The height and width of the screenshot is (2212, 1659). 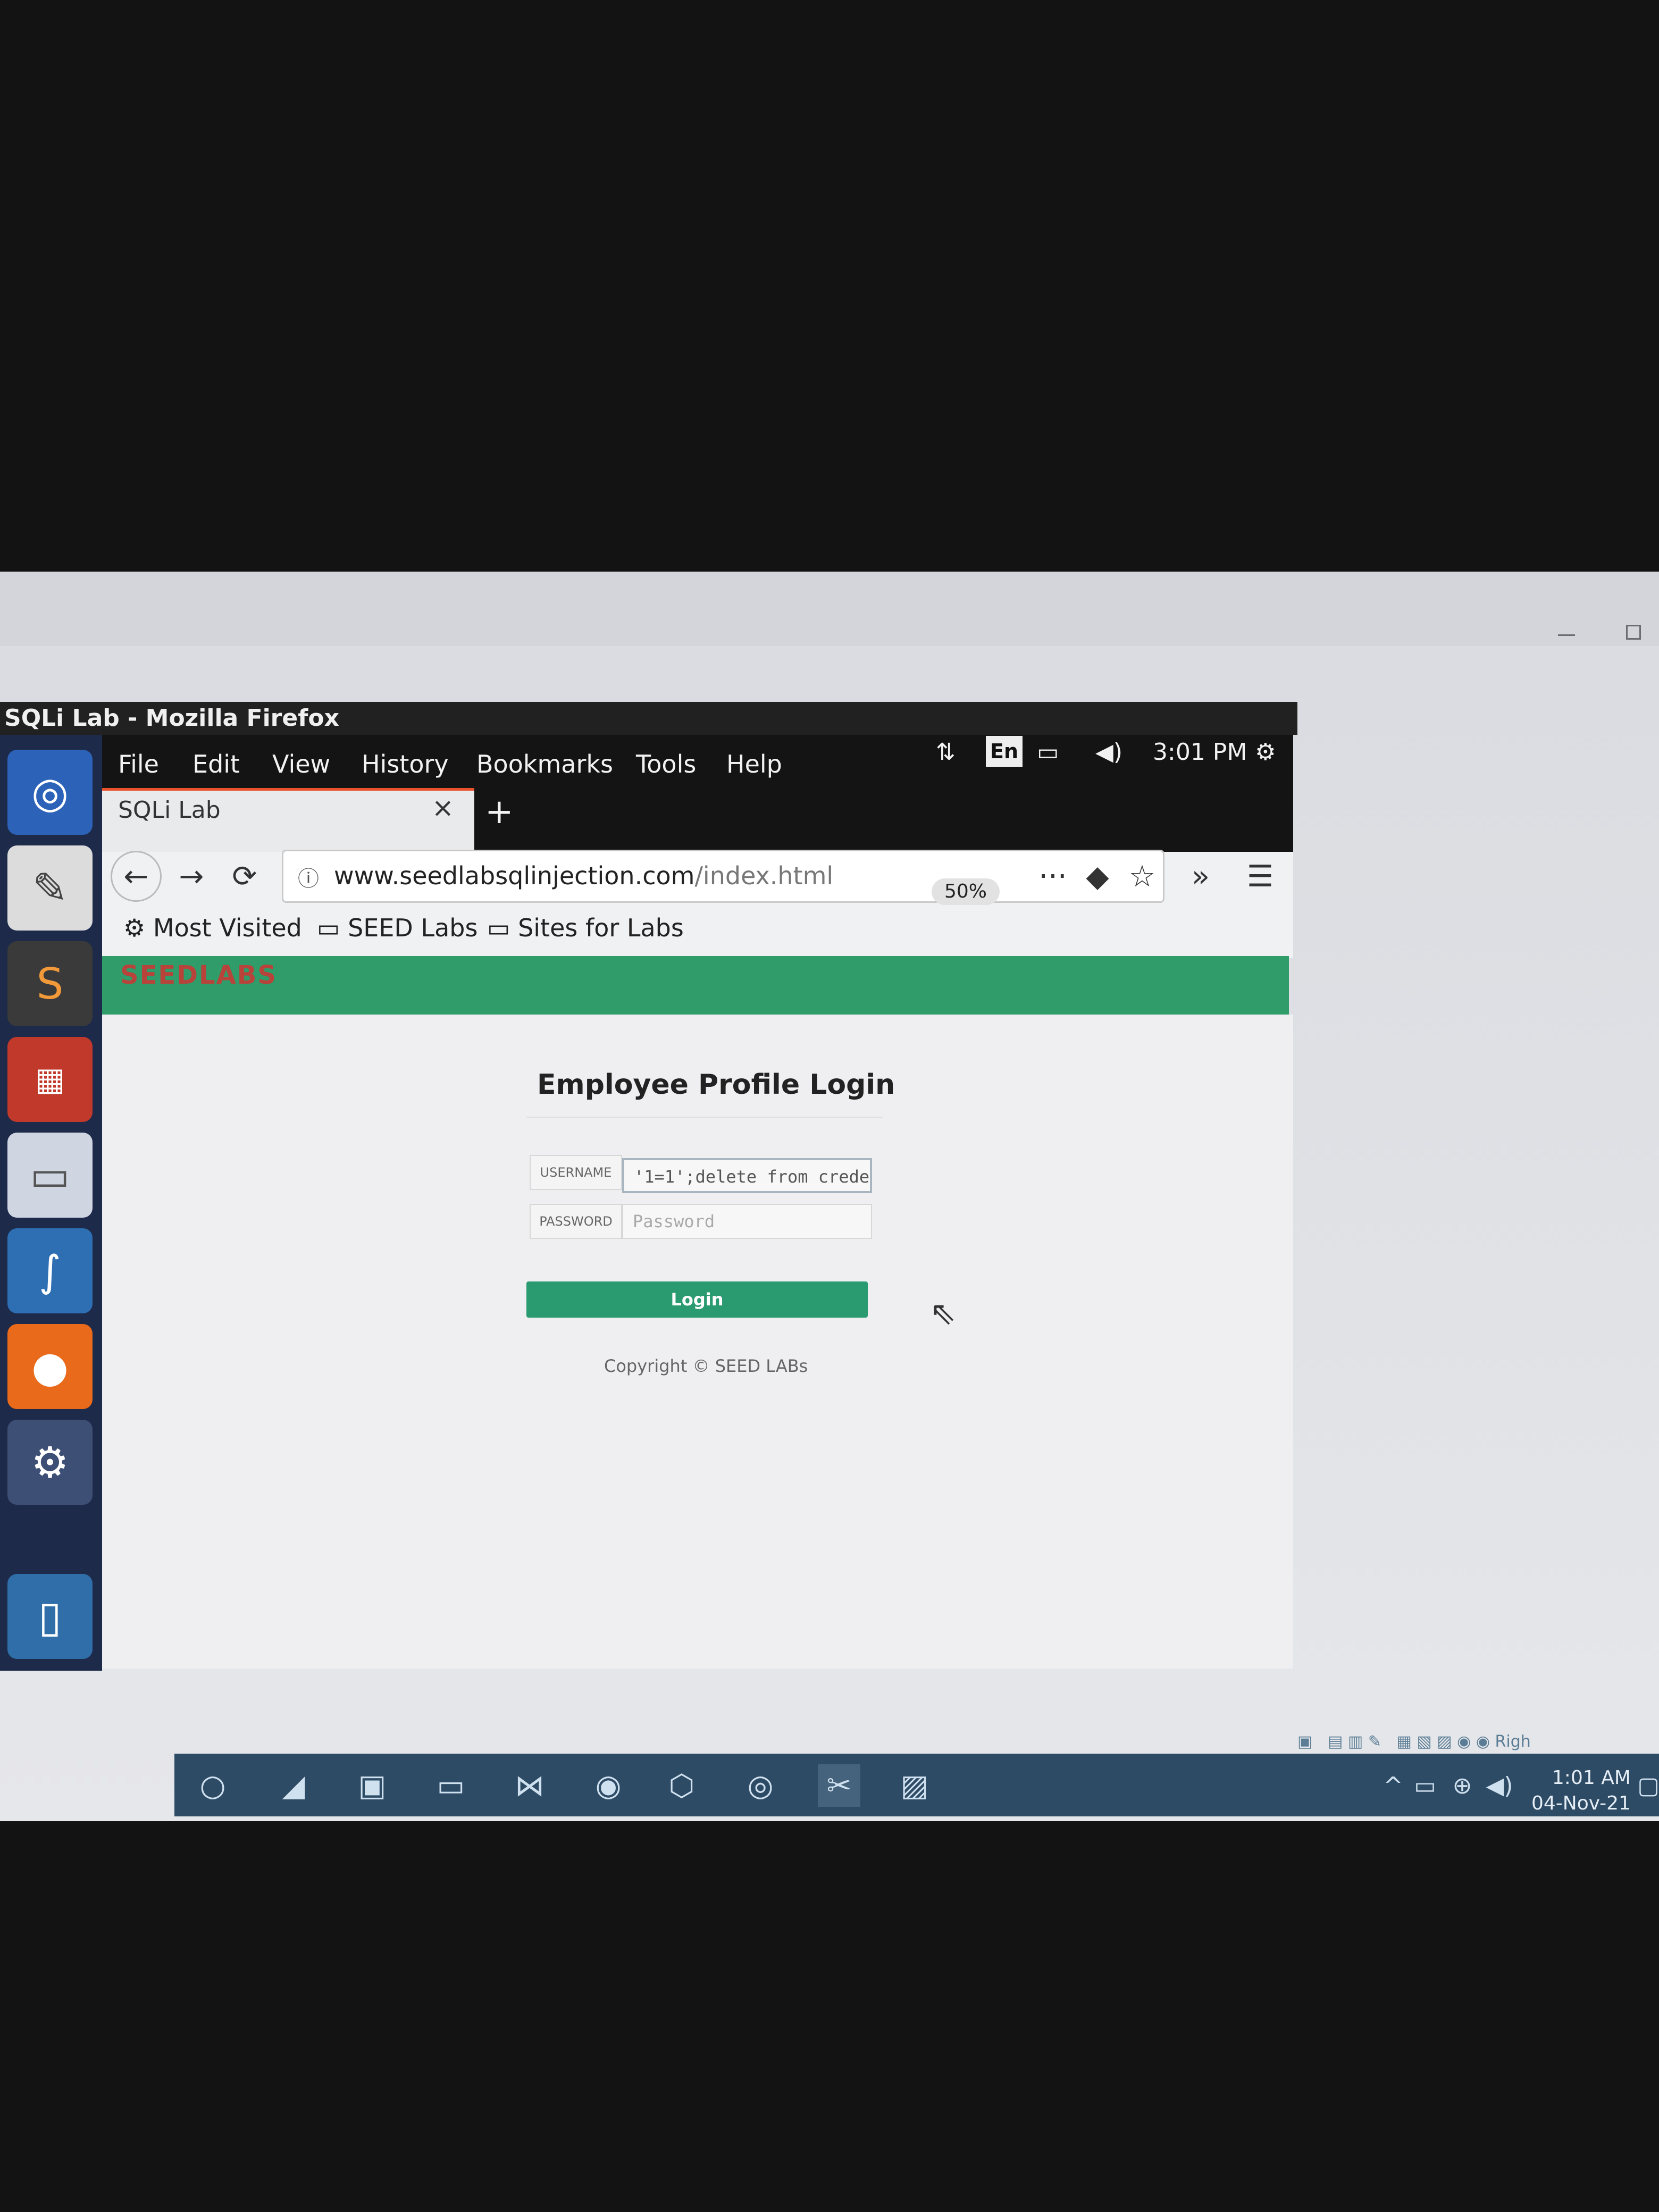 What do you see at coordinates (1591, 1778) in the screenshot?
I see `clock-time: 1:01 AM` at bounding box center [1591, 1778].